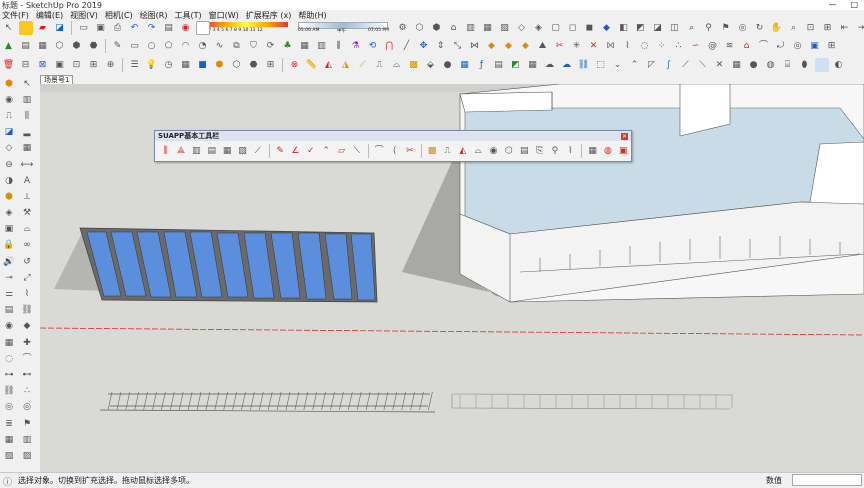  What do you see at coordinates (859, 28) in the screenshot?
I see `next-view-icon: ⇥` at bounding box center [859, 28].